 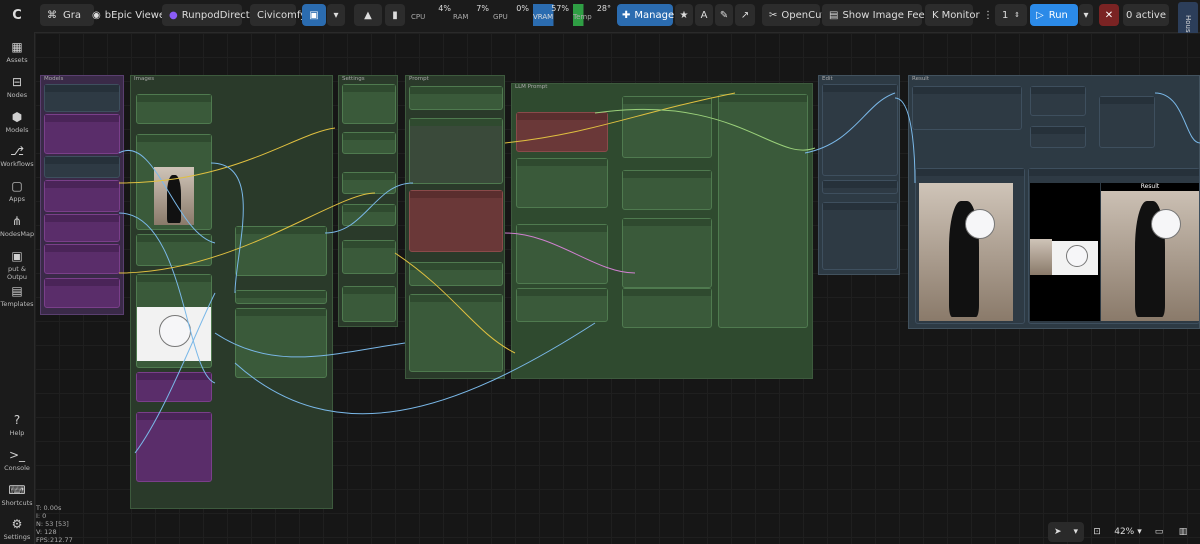 What do you see at coordinates (1054, 15) in the screenshot?
I see `run-button: ▷ Run` at bounding box center [1054, 15].